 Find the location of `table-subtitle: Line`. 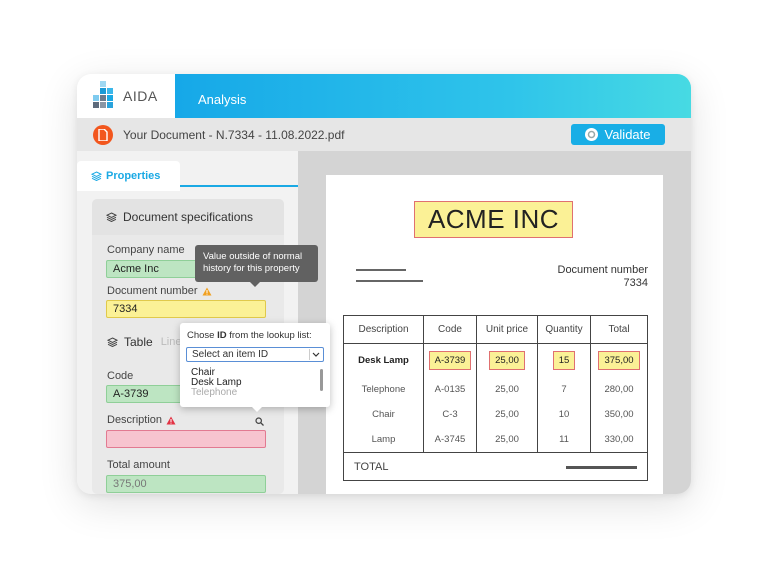

table-subtitle: Line is located at coordinates (171, 342).